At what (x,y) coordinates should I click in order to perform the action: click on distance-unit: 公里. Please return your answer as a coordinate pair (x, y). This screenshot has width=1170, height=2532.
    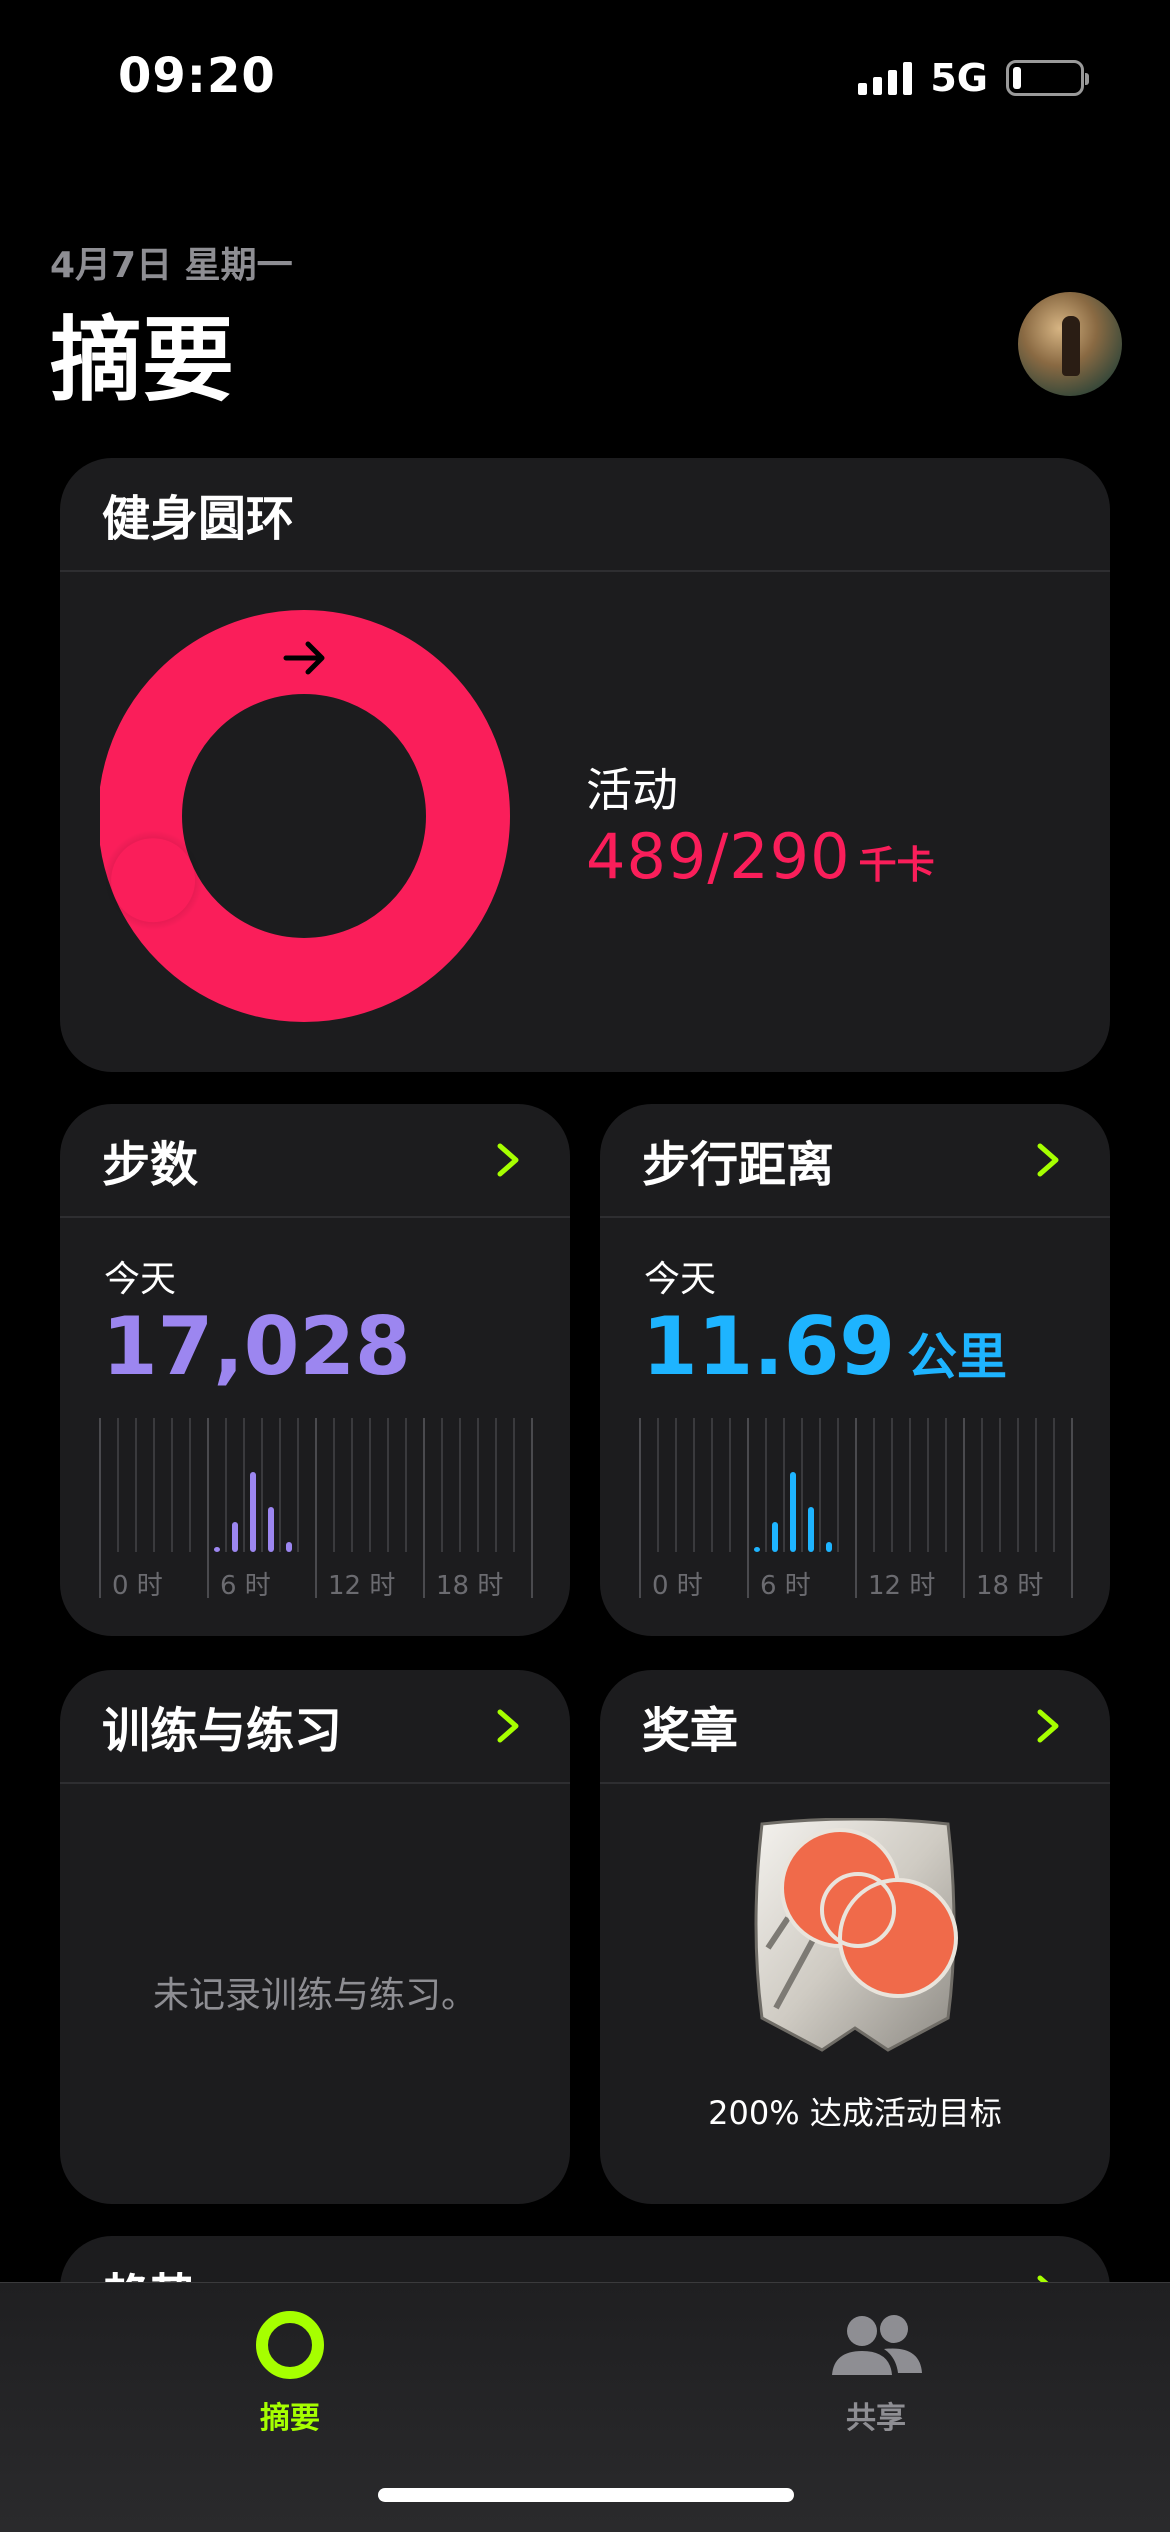
    Looking at the image, I should click on (957, 1357).